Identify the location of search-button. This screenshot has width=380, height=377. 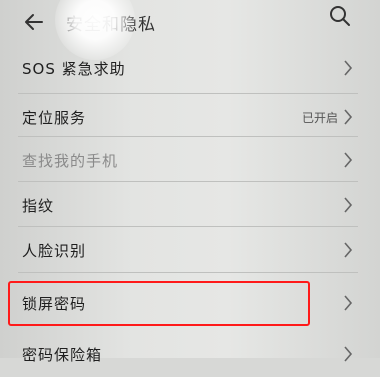
(340, 16).